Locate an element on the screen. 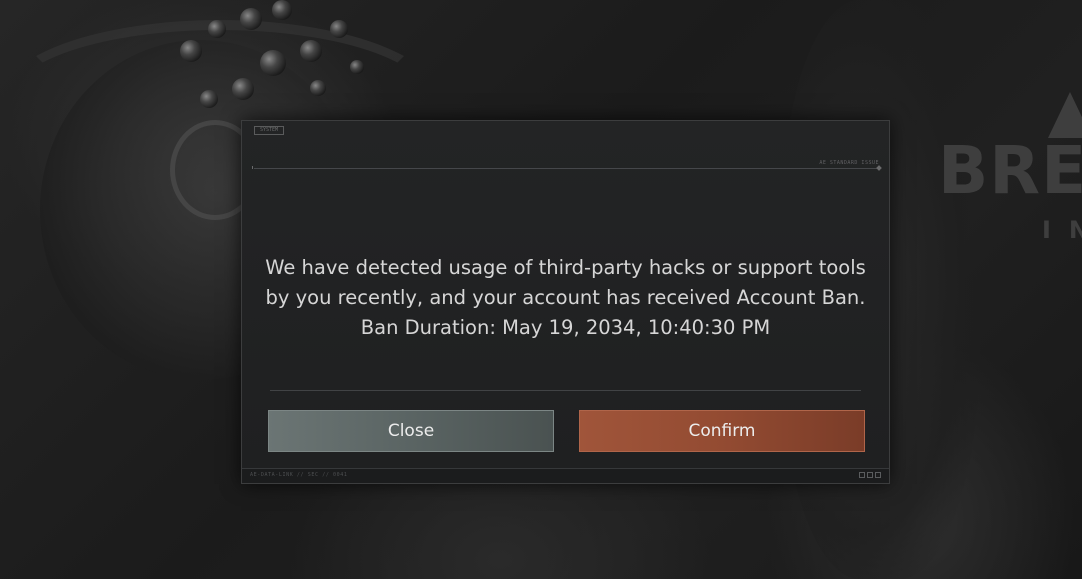  rule-start-marker is located at coordinates (254, 167).